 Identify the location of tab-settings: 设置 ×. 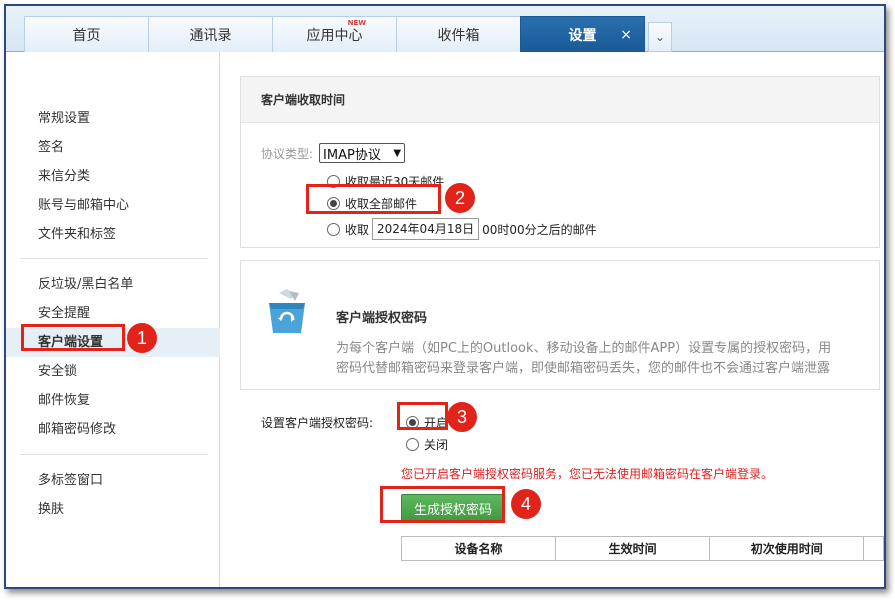
(582, 34).